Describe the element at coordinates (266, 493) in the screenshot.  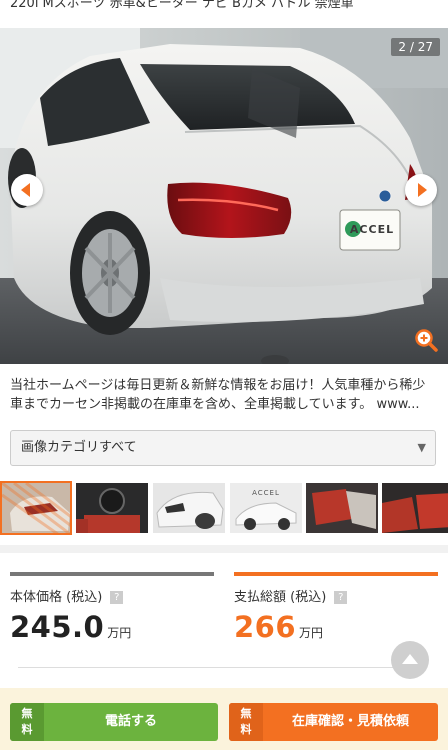
I see `thumbnail-logo-text: ACCEL` at that location.